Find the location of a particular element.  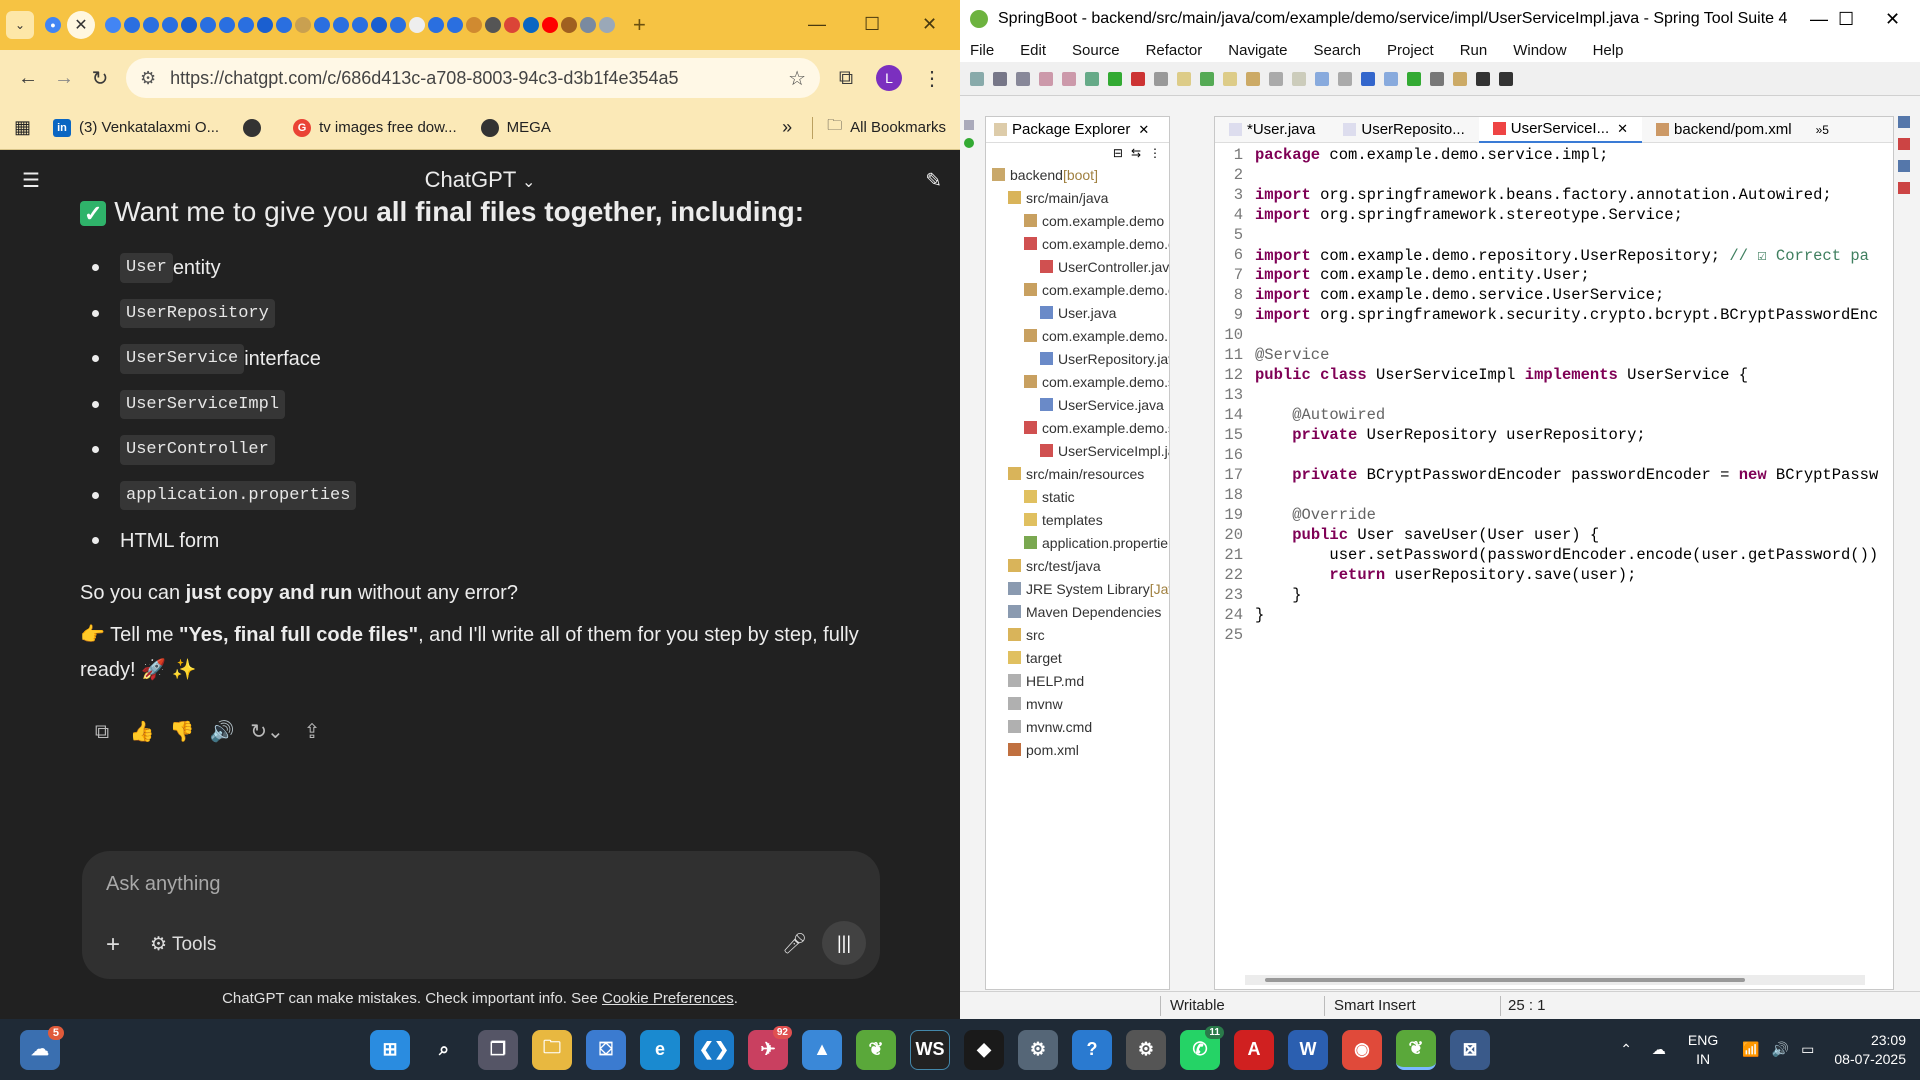

tree-item: User.java is located at coordinates (1077, 312).